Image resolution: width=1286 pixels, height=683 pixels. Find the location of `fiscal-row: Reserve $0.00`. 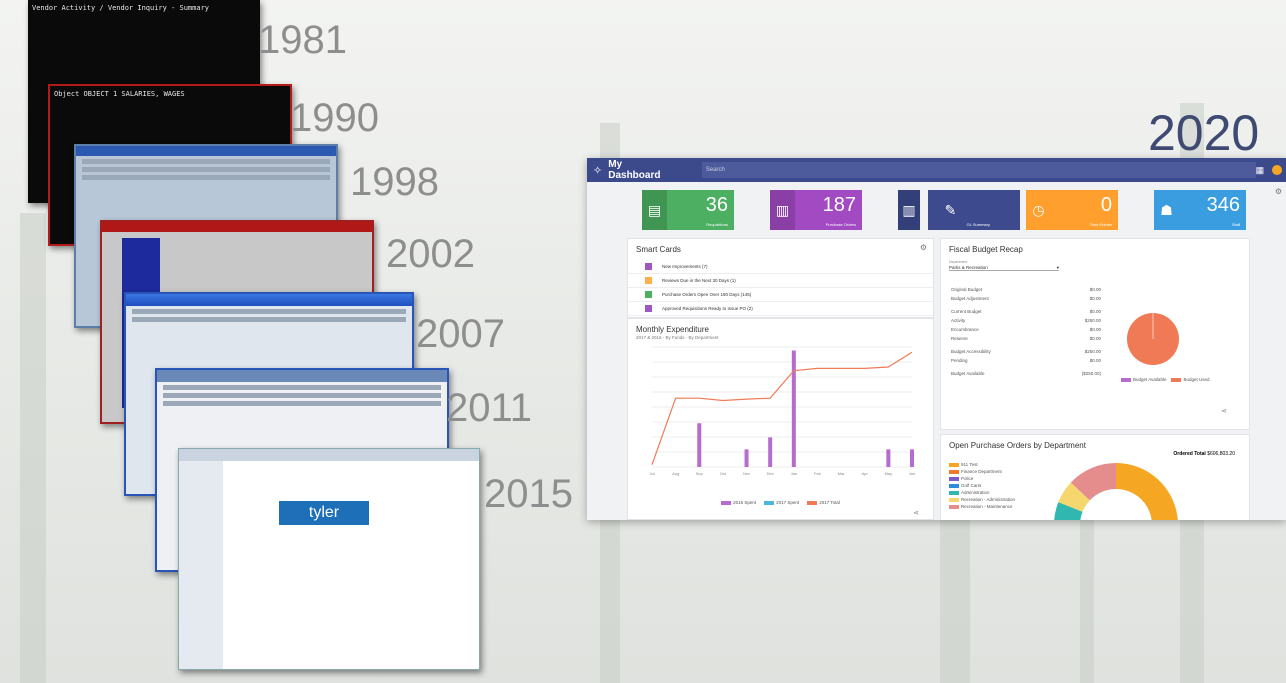

fiscal-row: Reserve $0.00 is located at coordinates (1026, 338).